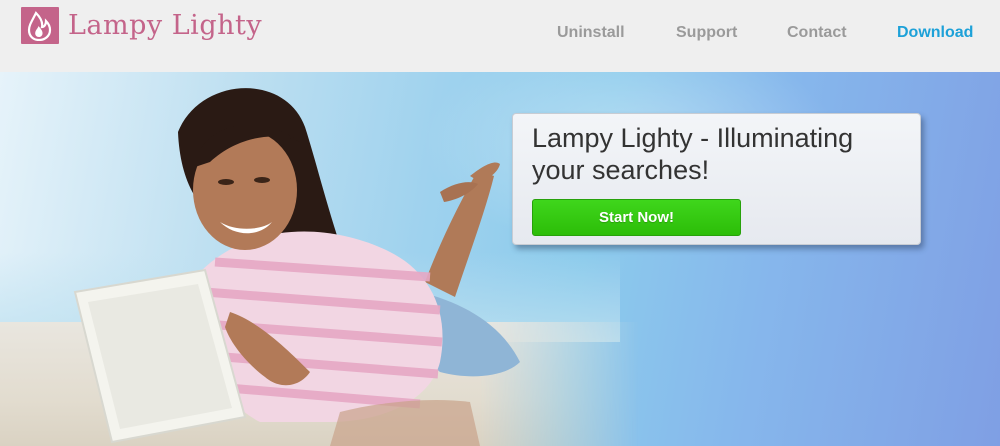 Image resolution: width=1000 pixels, height=446 pixels. Describe the element at coordinates (591, 33) in the screenshot. I see `nav-uninstall-link: Uninstall` at that location.